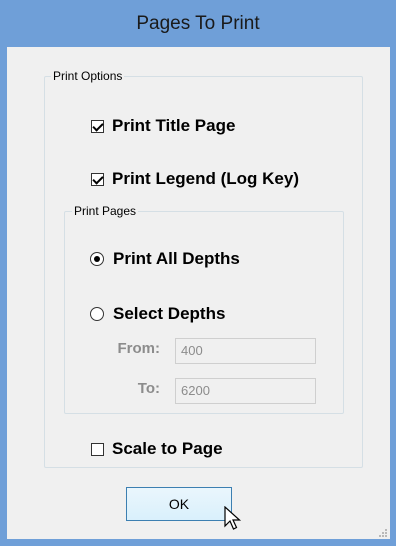 This screenshot has height=546, width=396. Describe the element at coordinates (383, 533) in the screenshot. I see `resize-grip-icon` at that location.